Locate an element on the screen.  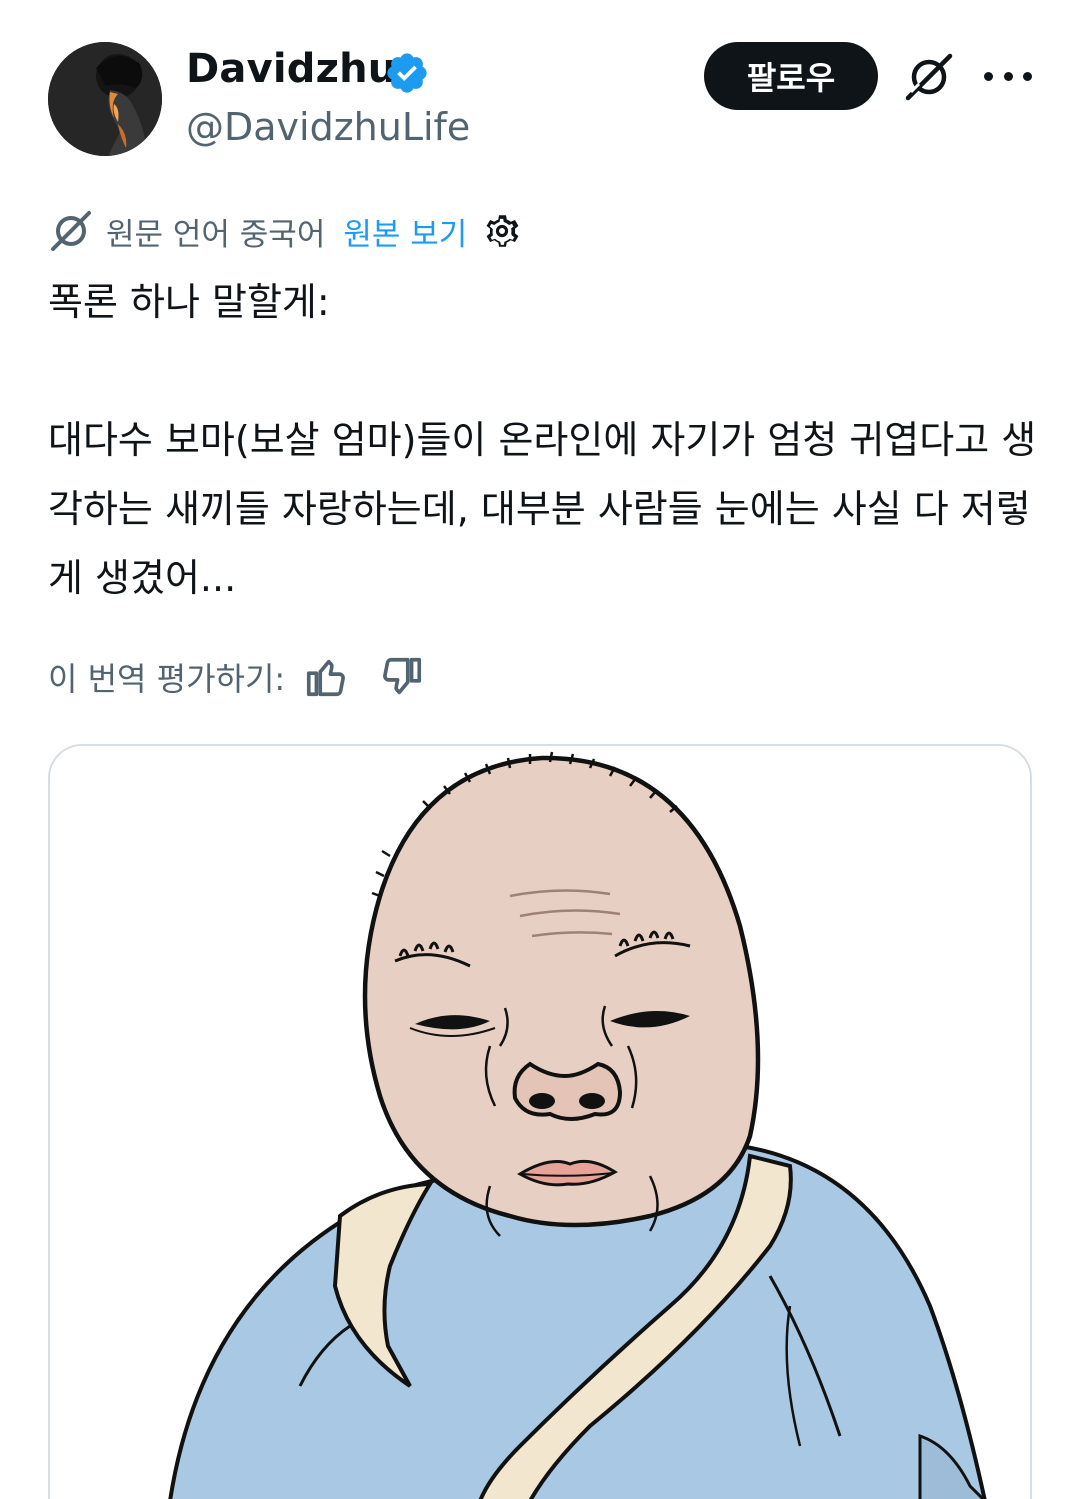
profile-photo-icon is located at coordinates (105, 99).